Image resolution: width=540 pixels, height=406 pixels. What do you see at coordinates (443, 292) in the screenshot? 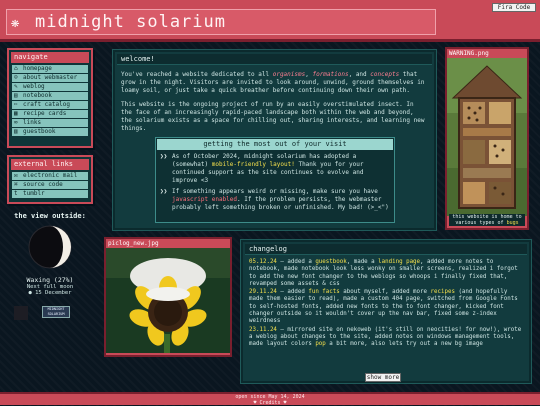
I see `changelog-link: recipes` at bounding box center [443, 292].